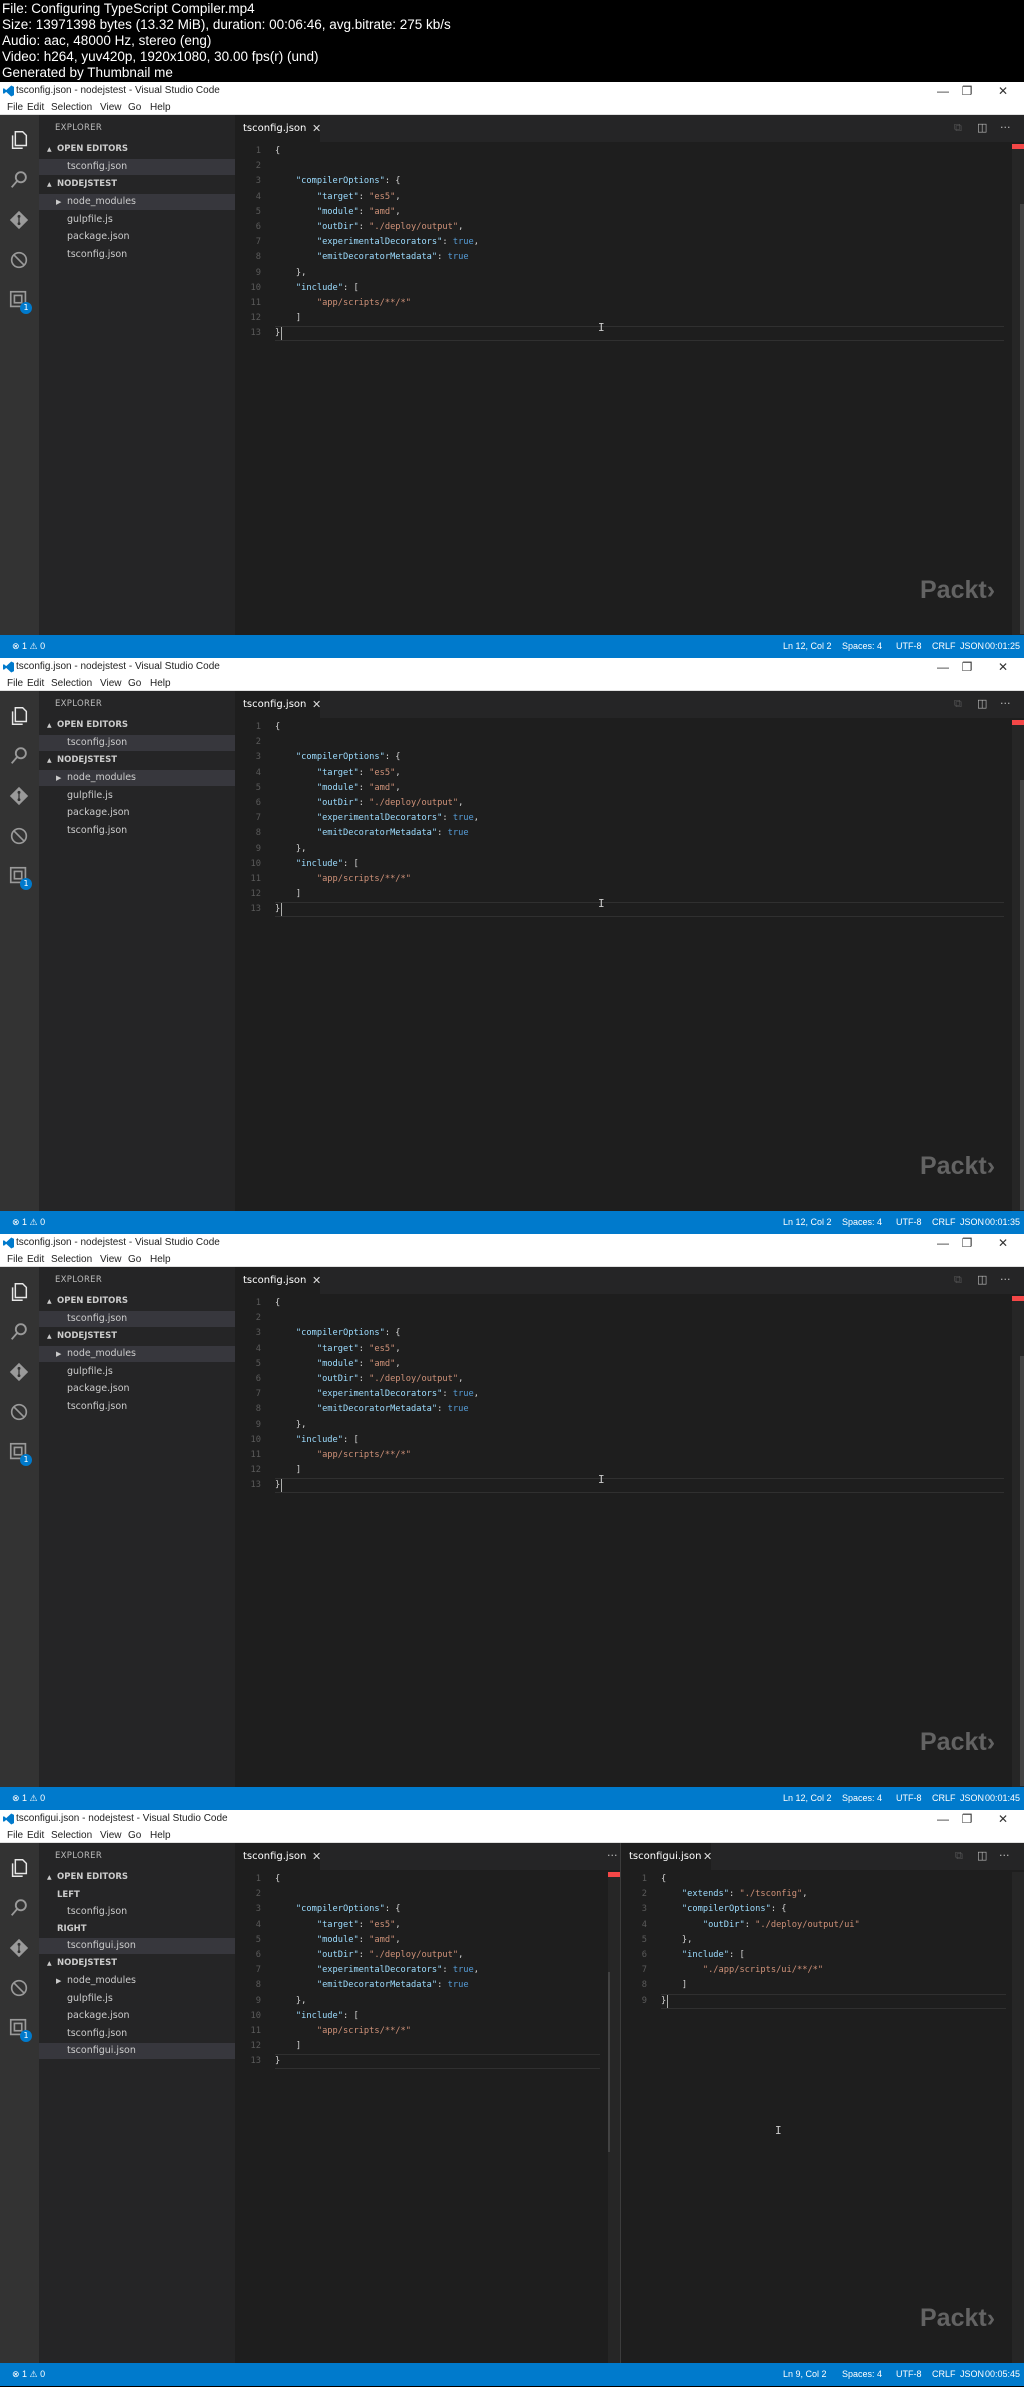  Describe the element at coordinates (35, 107) in the screenshot. I see `menu-edit: Edit` at that location.